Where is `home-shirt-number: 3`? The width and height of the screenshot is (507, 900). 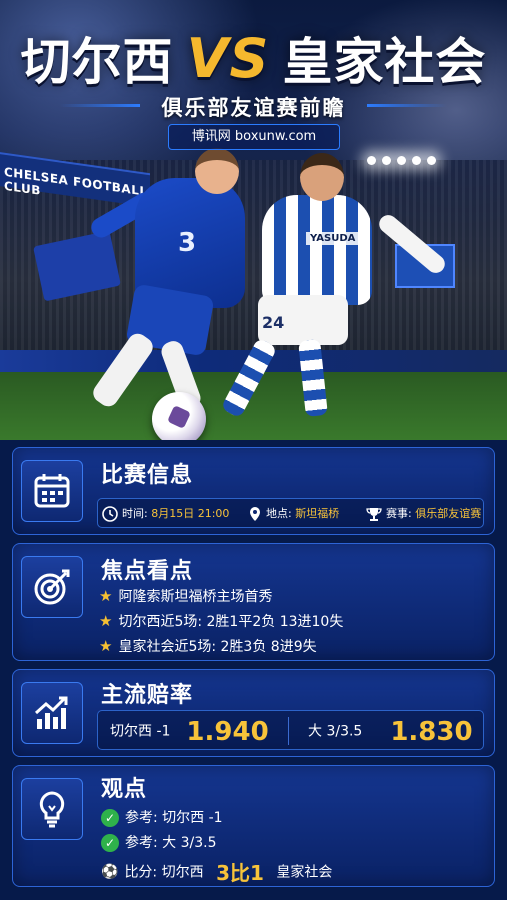 home-shirt-number: 3 is located at coordinates (187, 243).